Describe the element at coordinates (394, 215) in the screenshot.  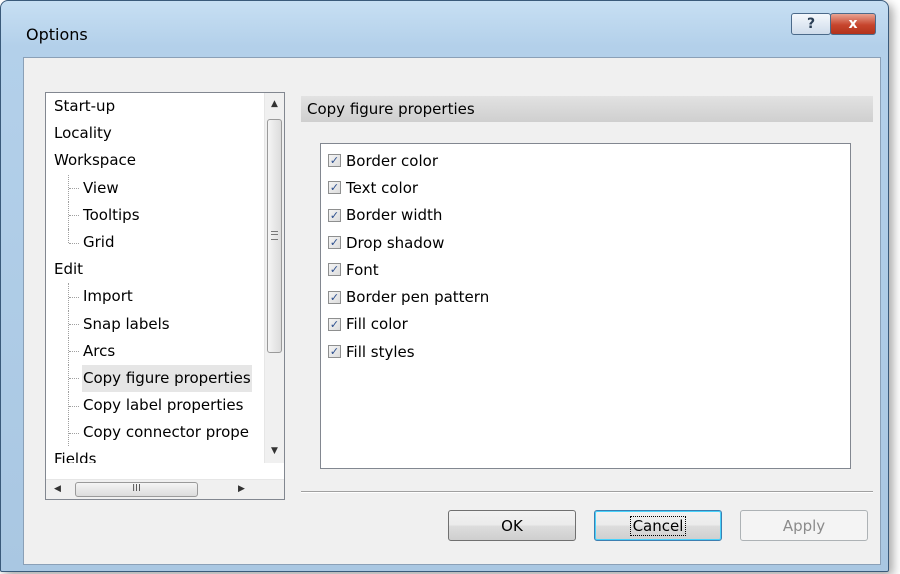
I see `checkbox-label: Border width` at that location.